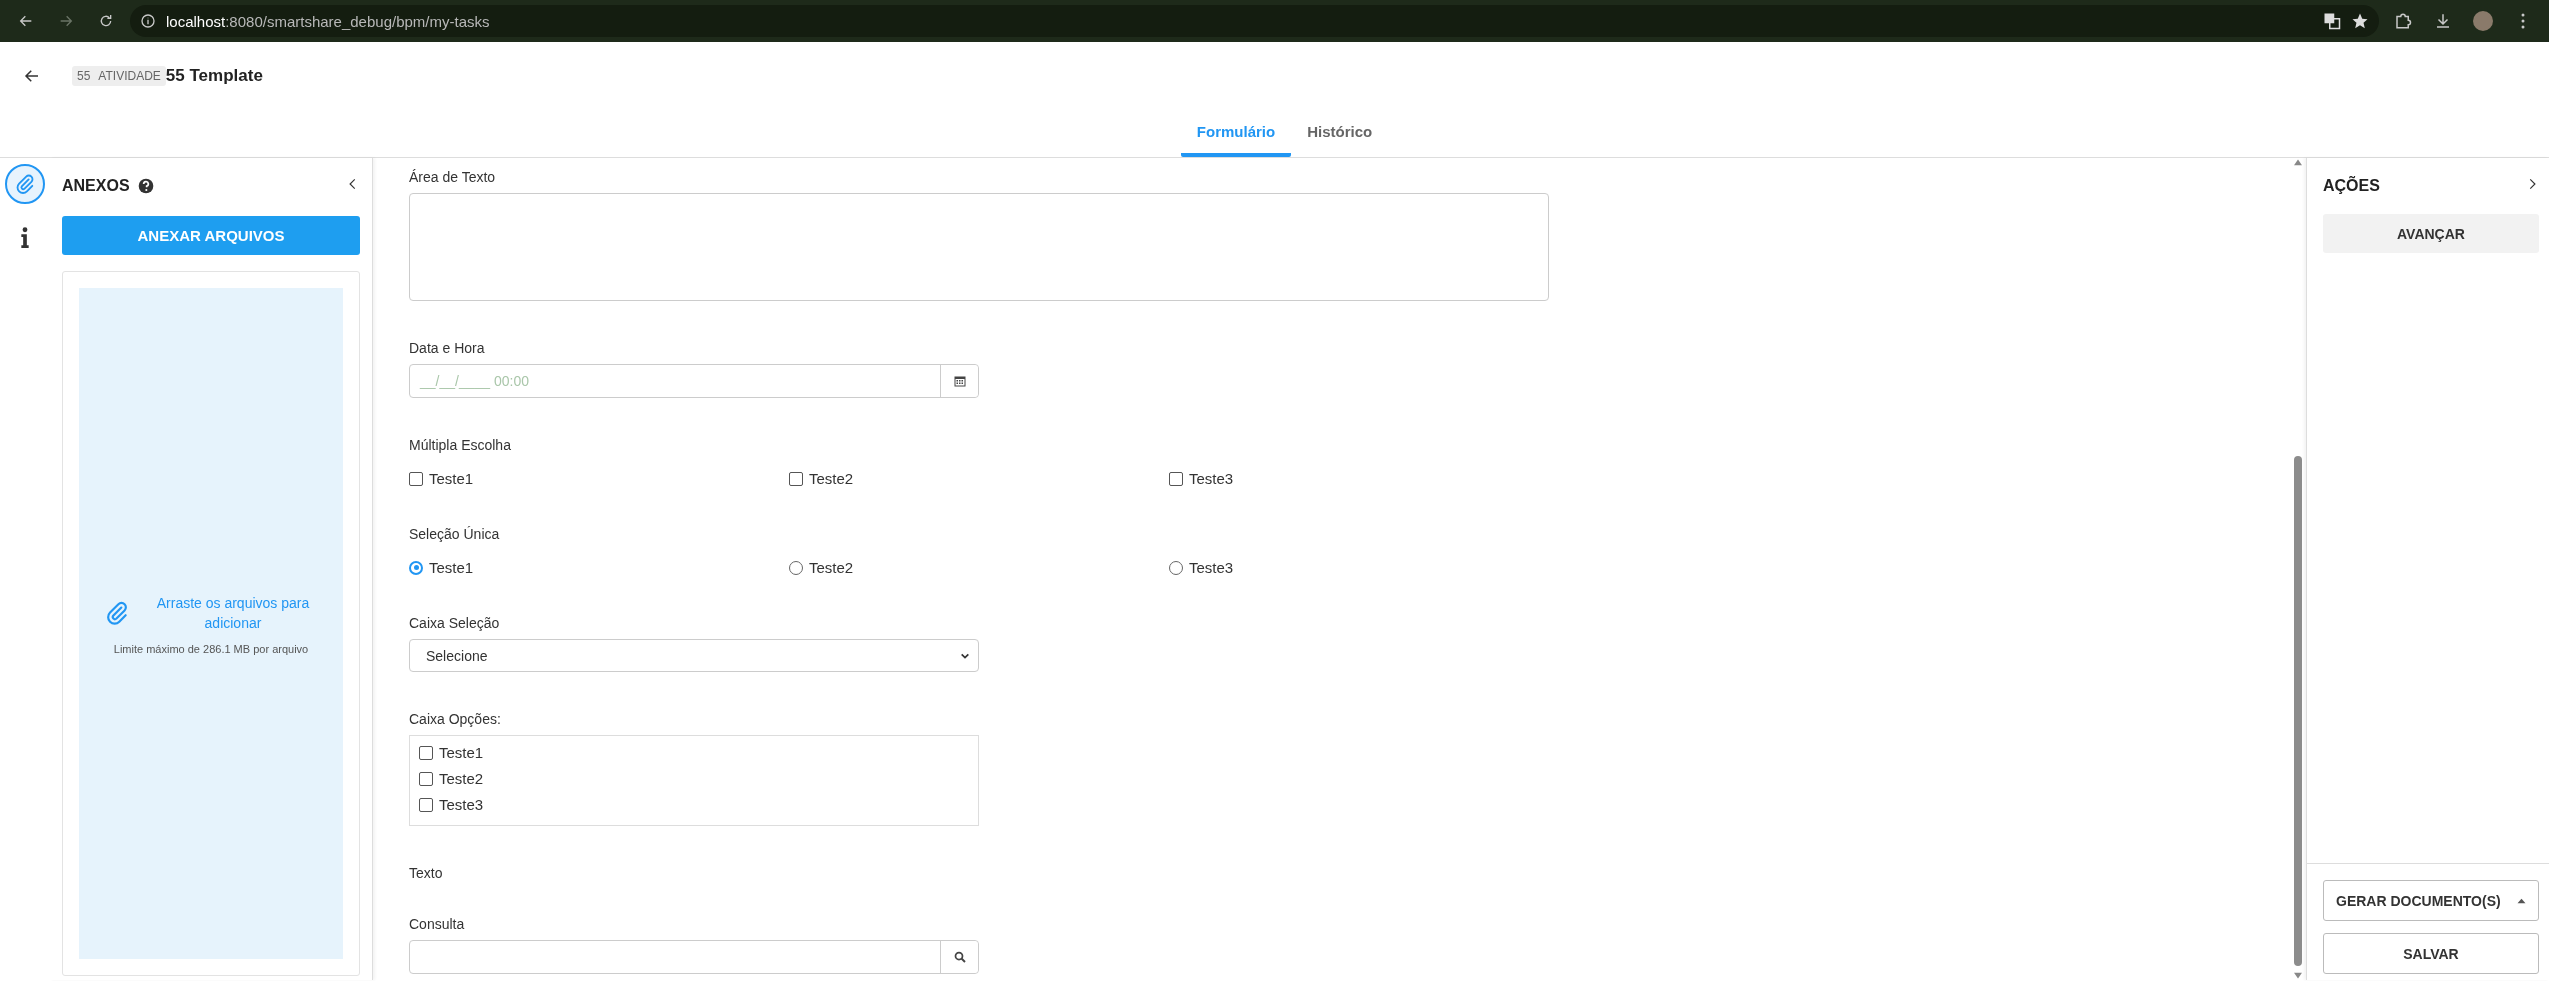 The width and height of the screenshot is (2549, 981). I want to click on field-label: Caixa Seleção, so click(455, 623).